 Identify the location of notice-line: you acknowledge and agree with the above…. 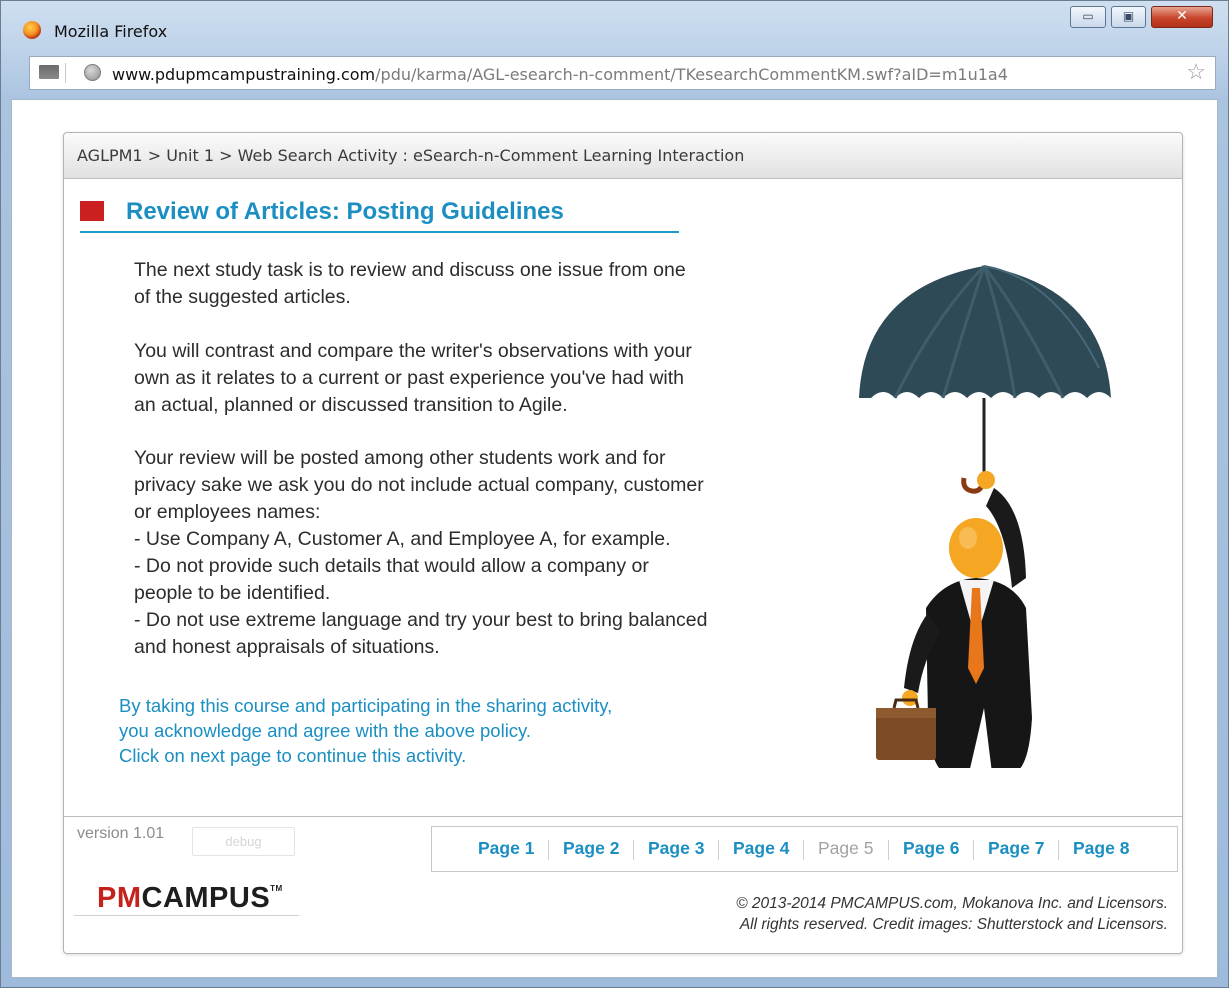
(325, 730).